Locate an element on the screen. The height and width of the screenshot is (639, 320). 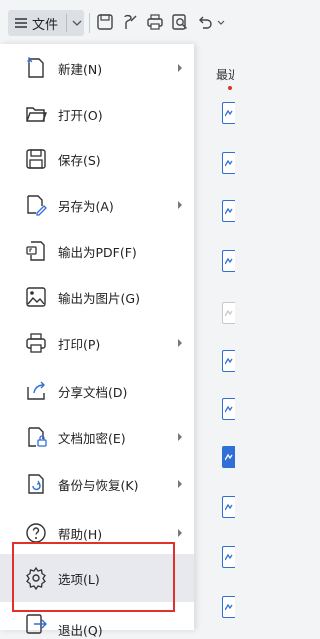
exit-icon is located at coordinates (36, 624).